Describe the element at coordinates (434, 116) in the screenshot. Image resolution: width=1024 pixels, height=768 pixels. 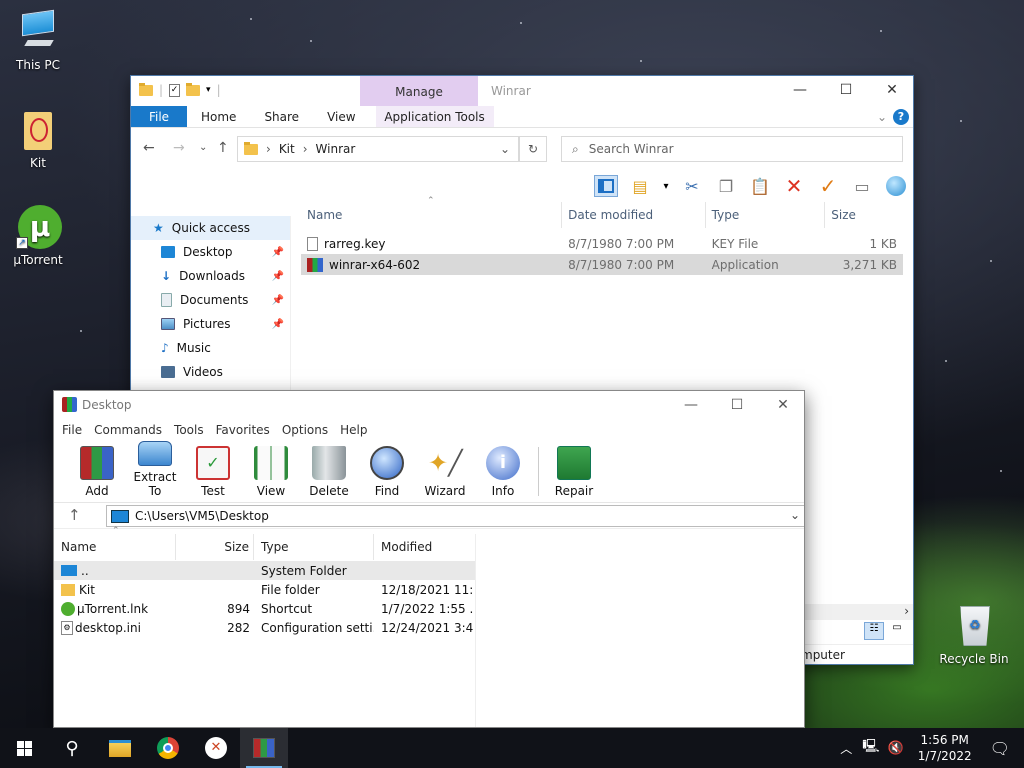
I see `tab-application-tools: Application Tools` at that location.